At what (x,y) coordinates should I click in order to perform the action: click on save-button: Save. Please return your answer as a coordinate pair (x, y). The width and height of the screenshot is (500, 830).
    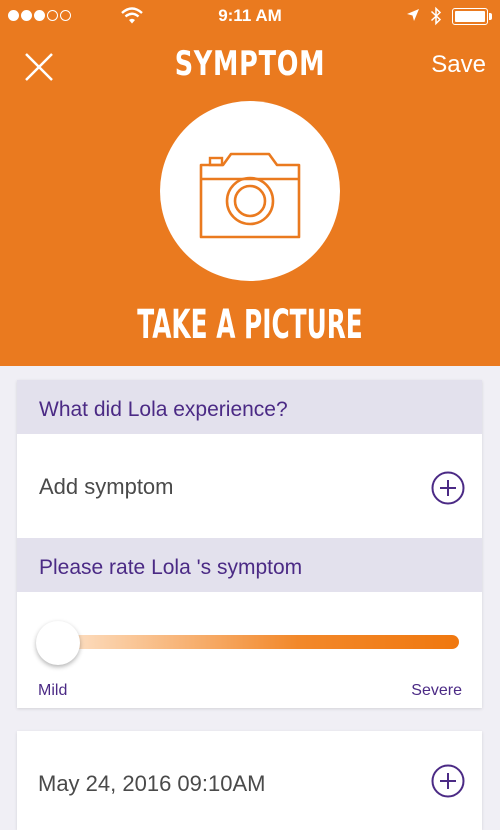
    Looking at the image, I should click on (458, 65).